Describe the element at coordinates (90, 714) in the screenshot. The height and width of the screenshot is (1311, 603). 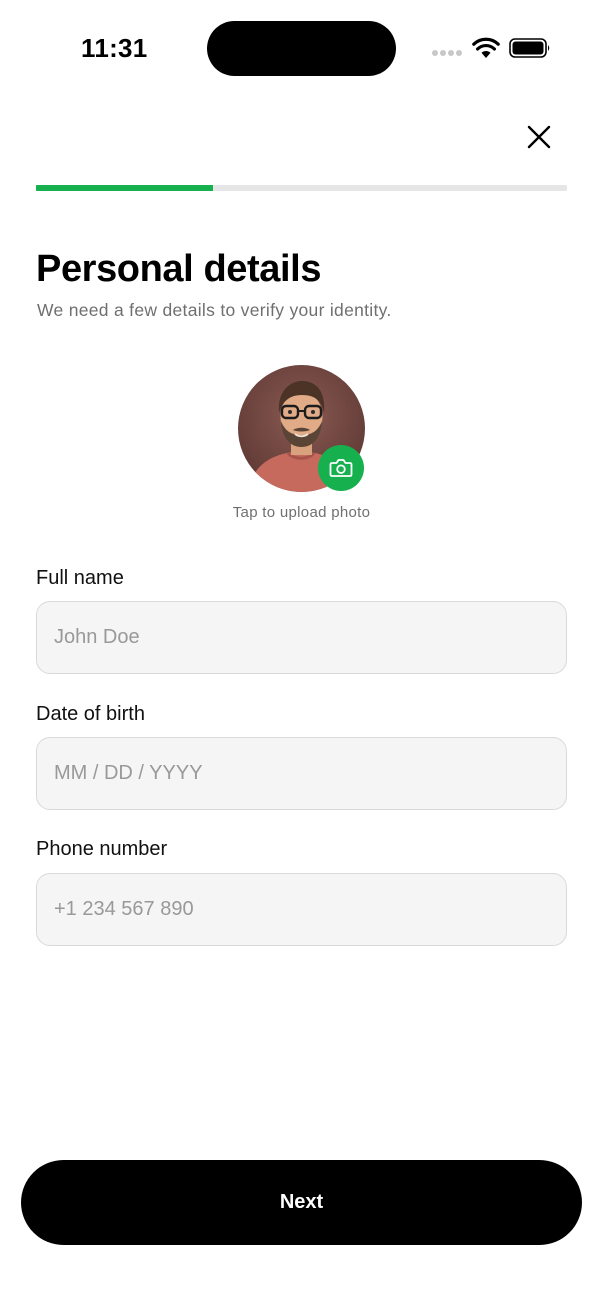
I see `date-of-birth-label: Date of birth` at that location.